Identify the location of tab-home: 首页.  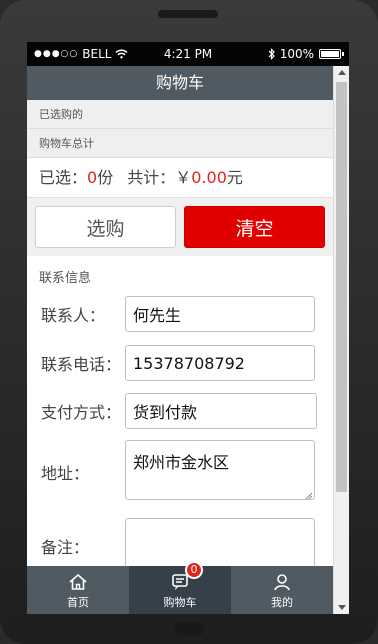
(78, 590).